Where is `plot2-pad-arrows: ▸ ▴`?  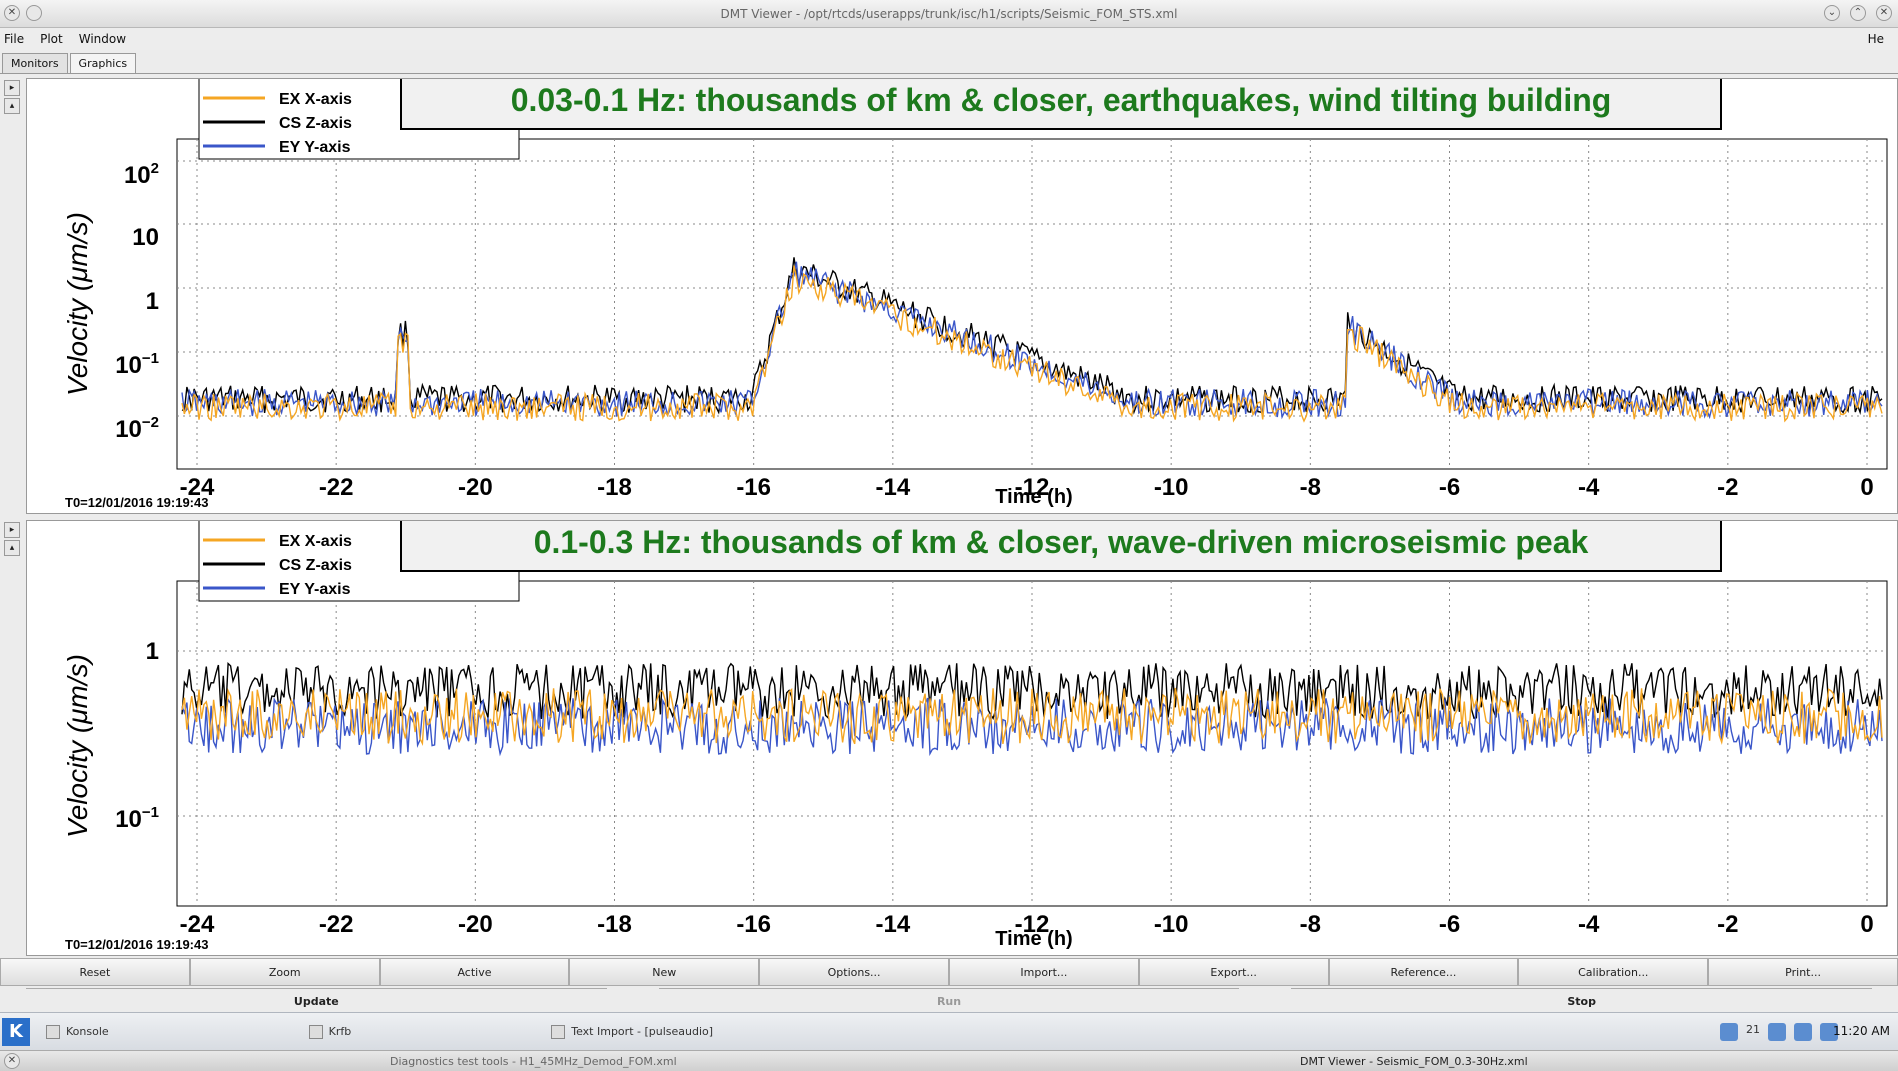 plot2-pad-arrows: ▸ ▴ is located at coordinates (13, 540).